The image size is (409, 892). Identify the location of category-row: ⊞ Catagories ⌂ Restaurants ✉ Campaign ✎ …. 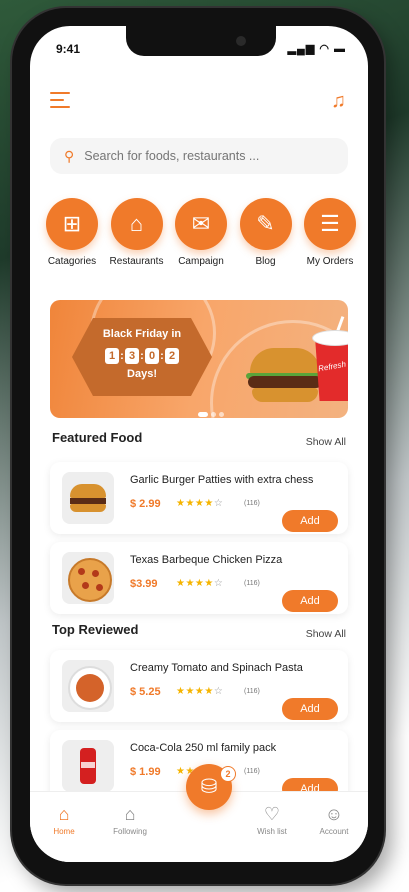
(201, 243).